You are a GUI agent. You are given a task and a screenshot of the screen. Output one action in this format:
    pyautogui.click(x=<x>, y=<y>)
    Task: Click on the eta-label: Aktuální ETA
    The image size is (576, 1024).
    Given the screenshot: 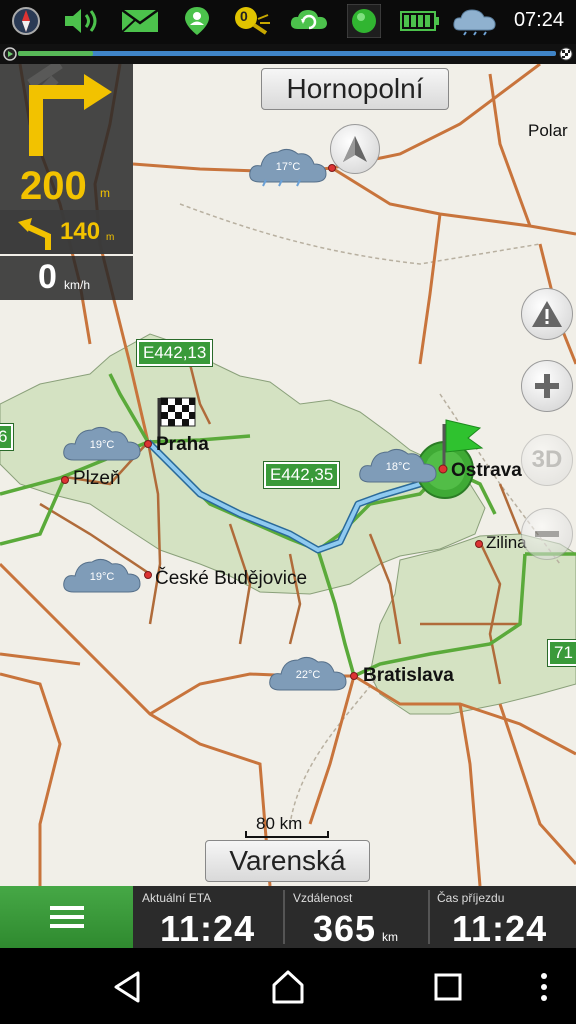 What is the action you would take?
    pyautogui.click(x=177, y=898)
    